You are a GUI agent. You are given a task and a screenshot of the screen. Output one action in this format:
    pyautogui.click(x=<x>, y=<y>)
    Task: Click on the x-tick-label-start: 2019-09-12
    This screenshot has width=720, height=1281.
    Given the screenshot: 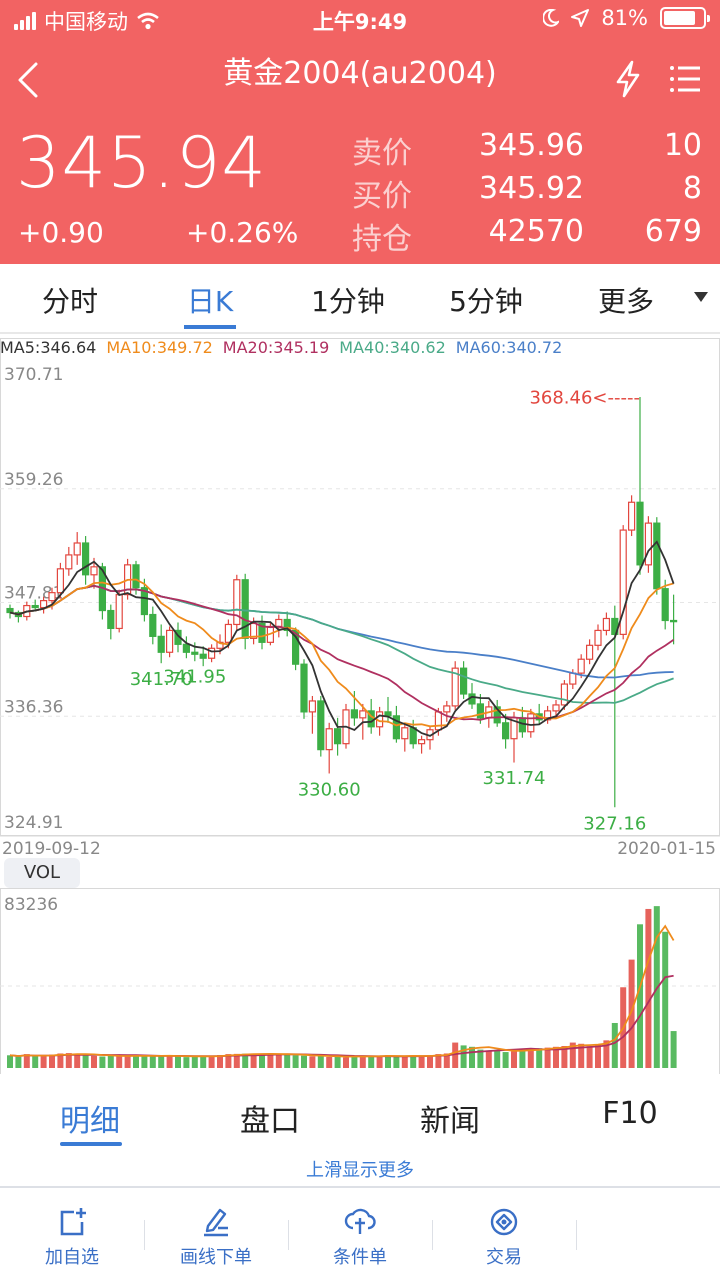 What is the action you would take?
    pyautogui.click(x=51, y=848)
    